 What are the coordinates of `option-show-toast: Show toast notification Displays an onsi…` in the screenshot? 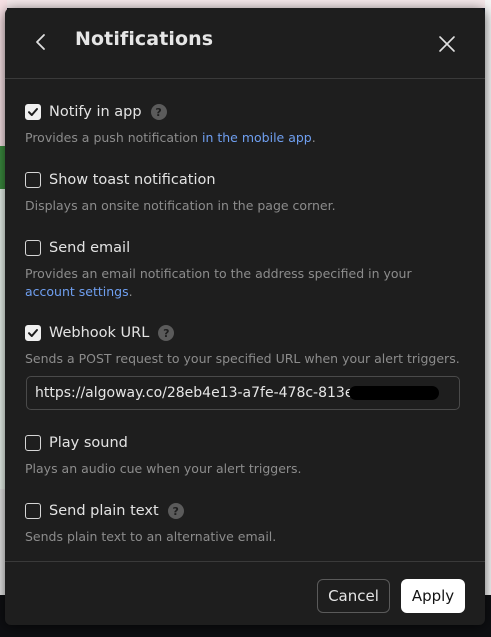 It's located at (245, 192).